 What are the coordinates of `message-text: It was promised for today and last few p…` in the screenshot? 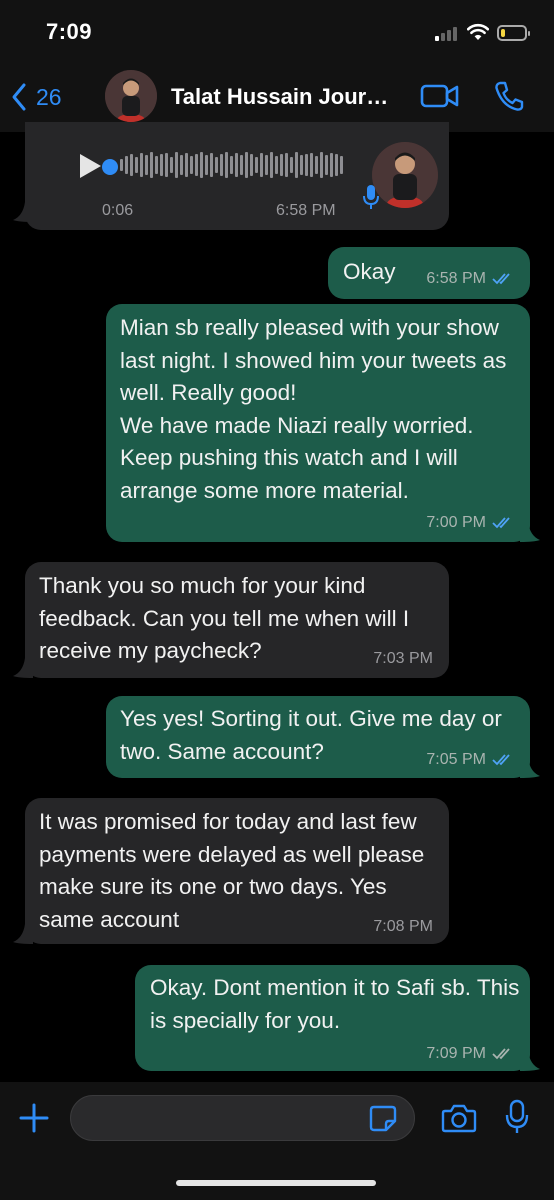 It's located at (232, 870).